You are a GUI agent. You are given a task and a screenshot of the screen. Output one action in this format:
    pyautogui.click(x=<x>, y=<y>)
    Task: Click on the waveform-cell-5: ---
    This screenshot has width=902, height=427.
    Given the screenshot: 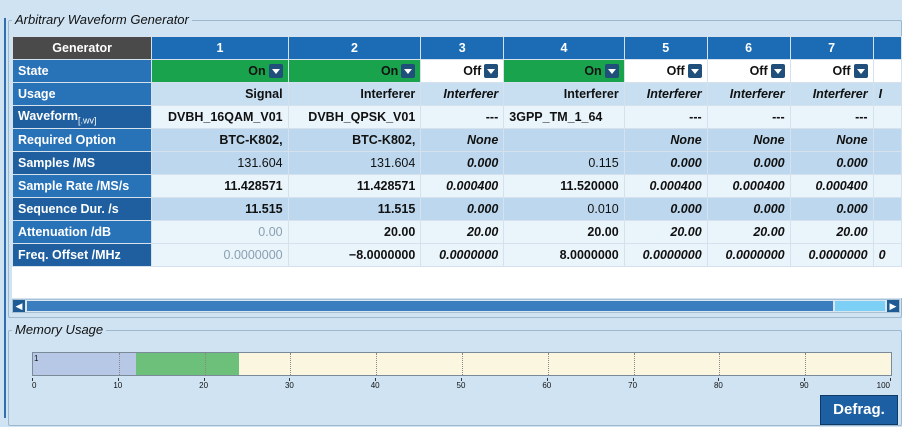 What is the action you would take?
    pyautogui.click(x=665, y=117)
    